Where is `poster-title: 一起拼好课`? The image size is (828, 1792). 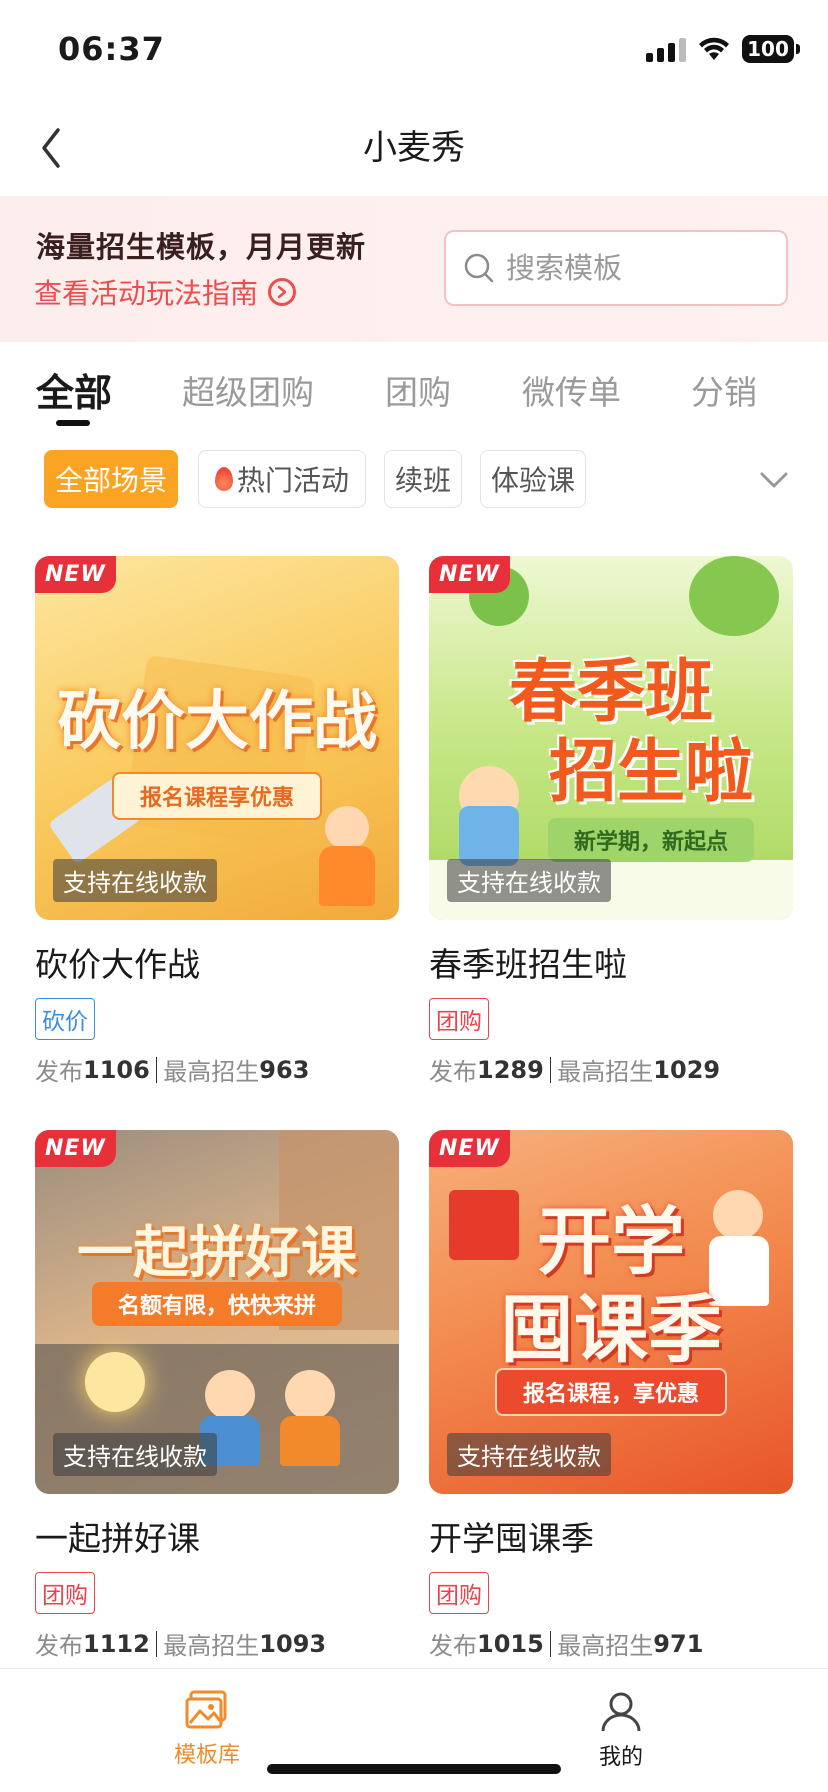 poster-title: 一起拼好课 is located at coordinates (217, 1253).